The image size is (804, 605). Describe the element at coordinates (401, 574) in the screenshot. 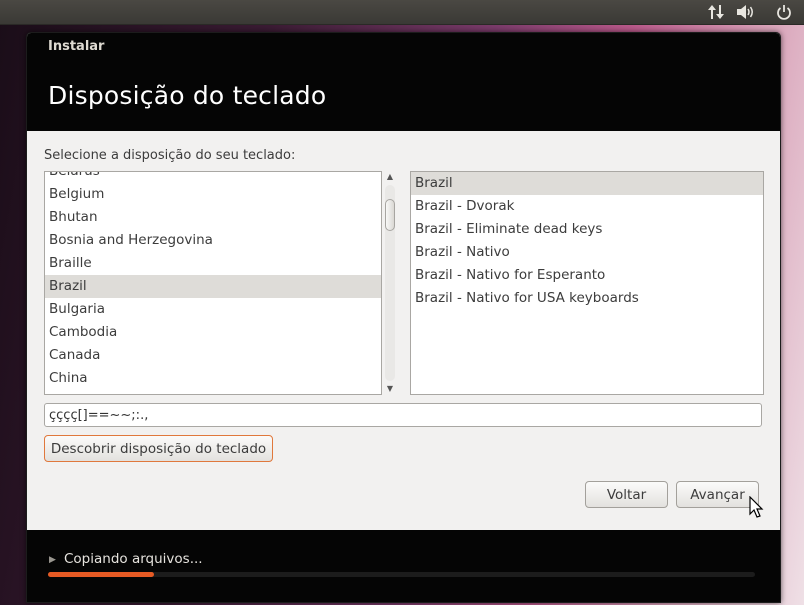

I see `progress-bar` at that location.